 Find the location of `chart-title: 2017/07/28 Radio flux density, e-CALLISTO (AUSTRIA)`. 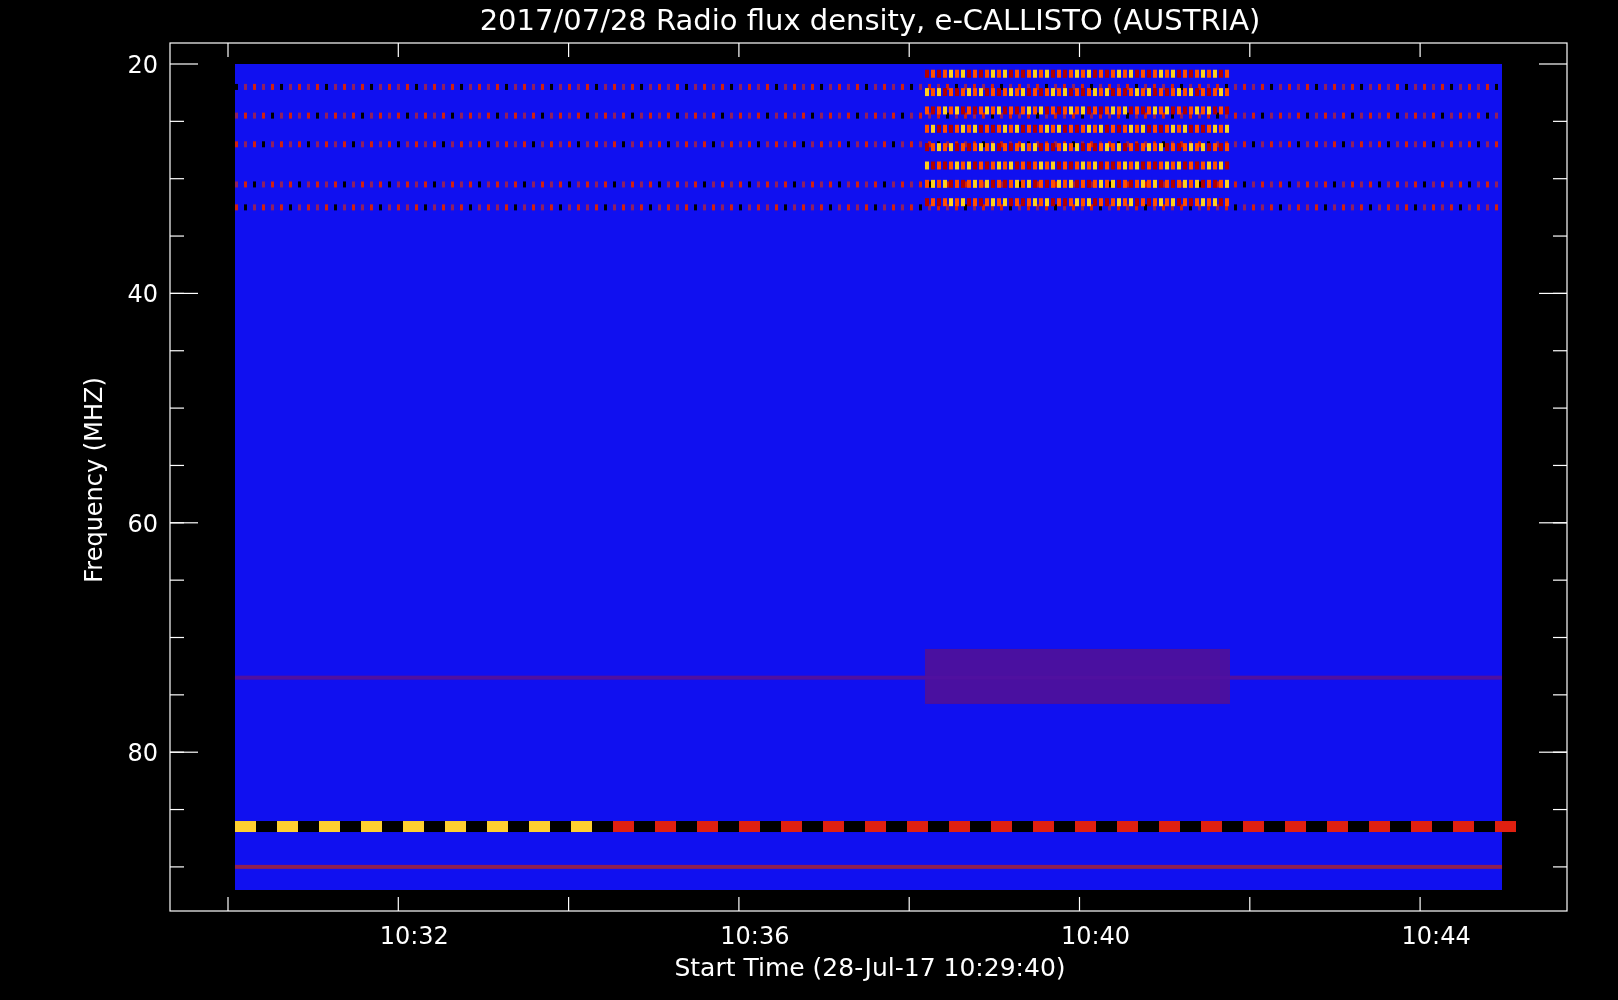

chart-title: 2017/07/28 Radio flux density, e-CALLISTO (AUSTRIA) is located at coordinates (870, 20).